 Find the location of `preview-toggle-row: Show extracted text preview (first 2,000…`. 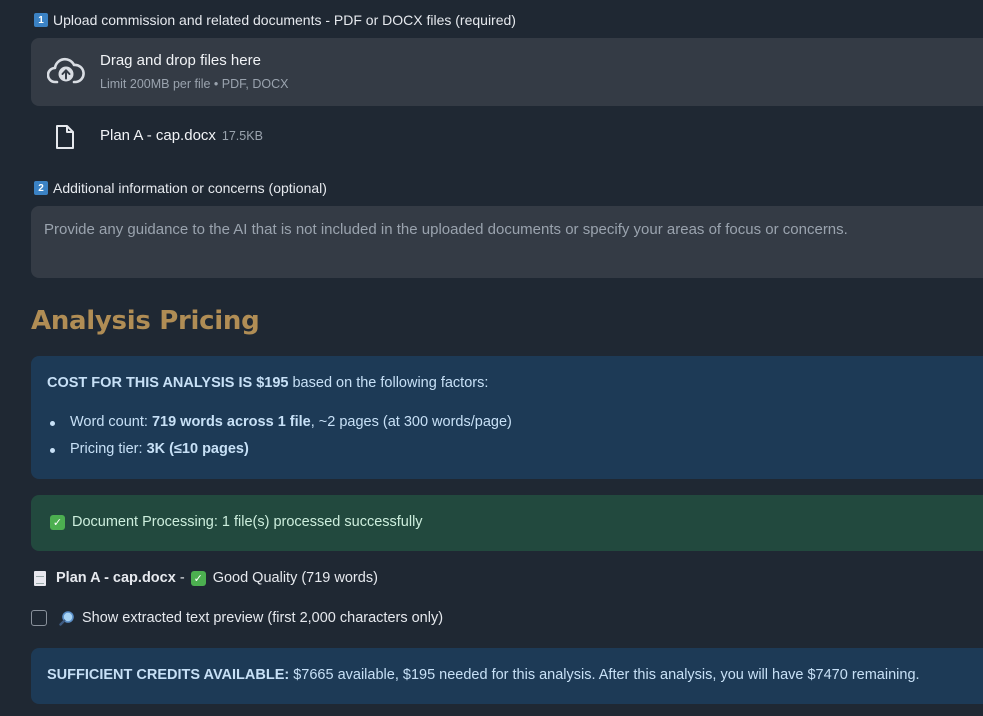

preview-toggle-row: Show extracted text preview (first 2,000… is located at coordinates (237, 618).